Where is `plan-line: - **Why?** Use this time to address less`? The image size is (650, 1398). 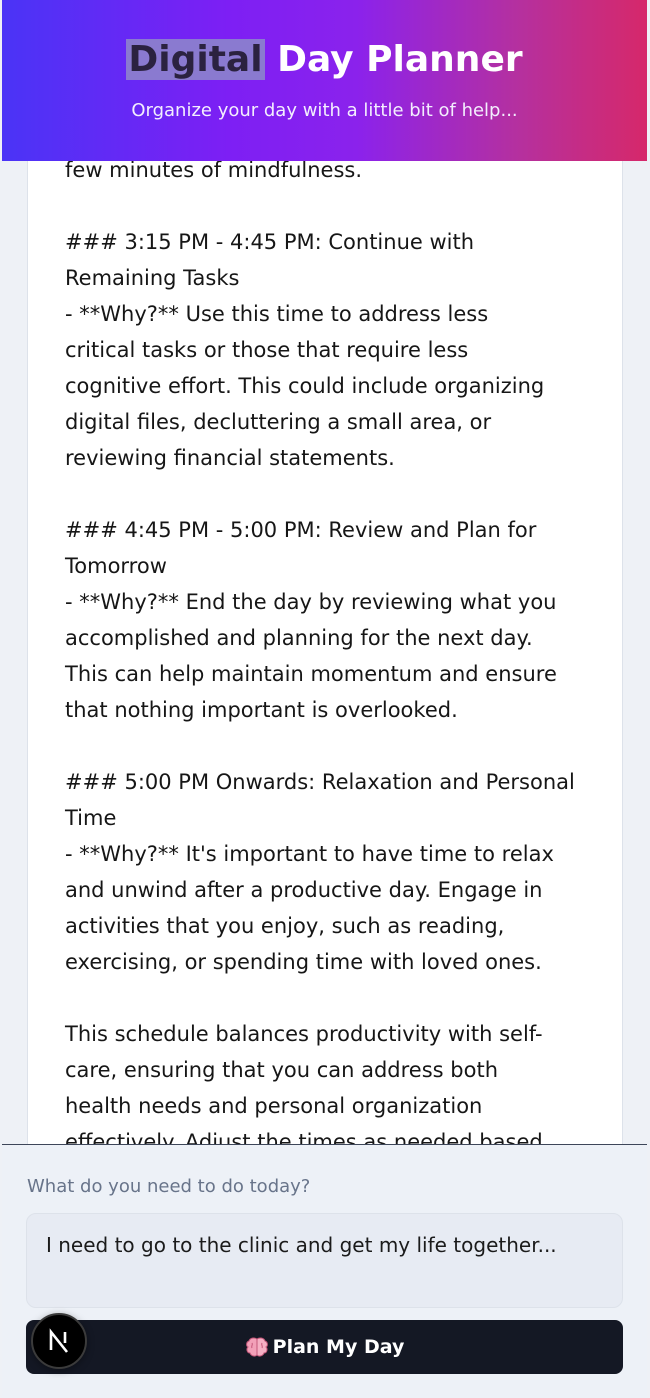
plan-line: - **Why?** Use this time to address less is located at coordinates (277, 314).